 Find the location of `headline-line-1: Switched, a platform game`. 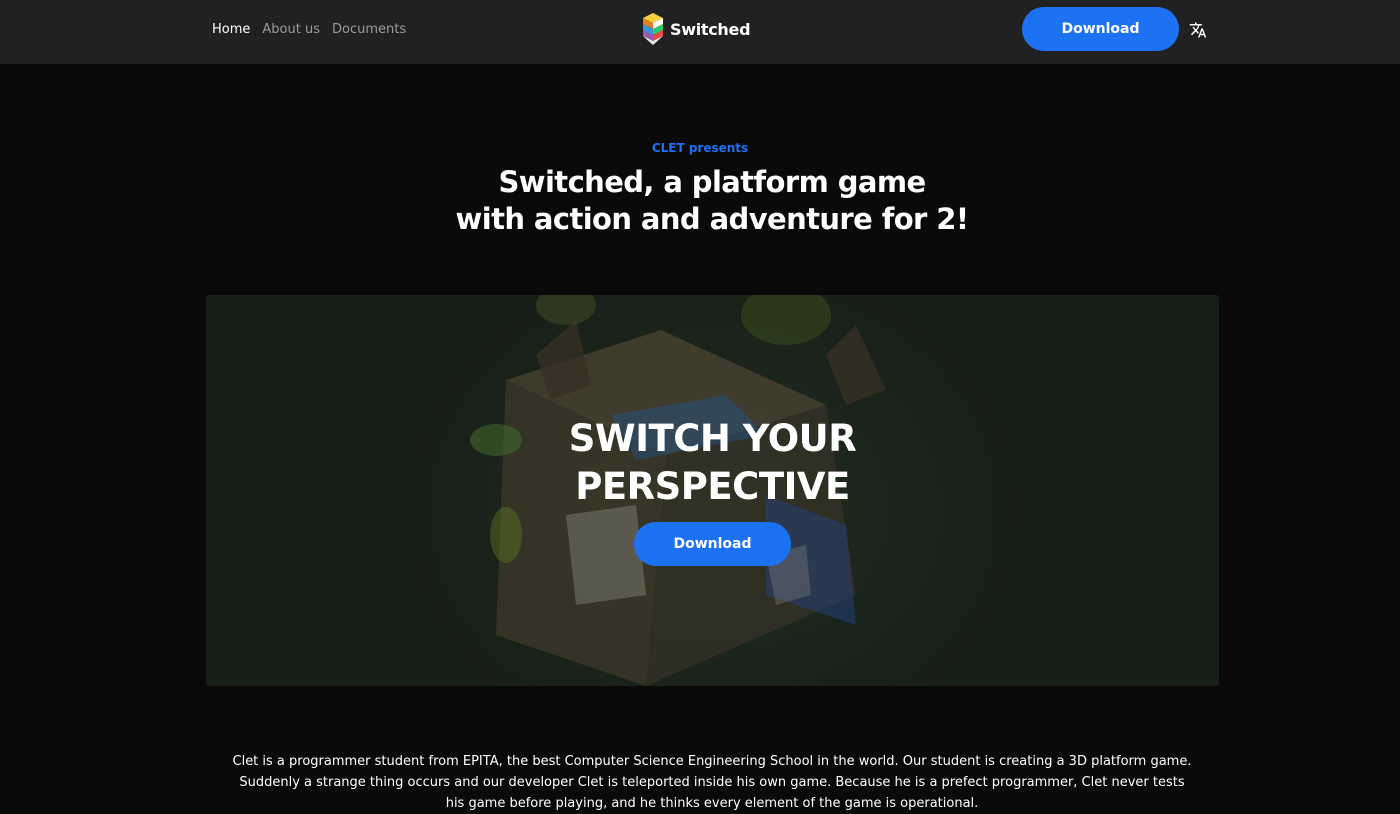

headline-line-1: Switched, a platform game is located at coordinates (712, 182).